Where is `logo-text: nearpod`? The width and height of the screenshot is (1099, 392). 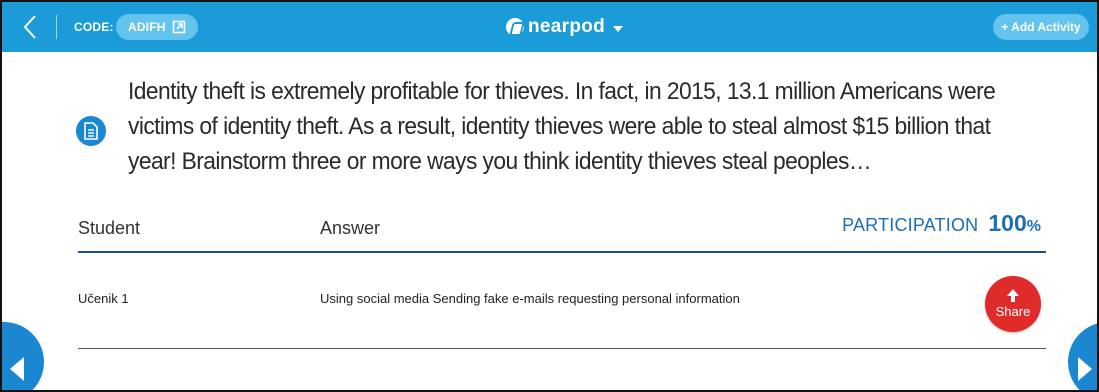 logo-text: nearpod is located at coordinates (567, 26).